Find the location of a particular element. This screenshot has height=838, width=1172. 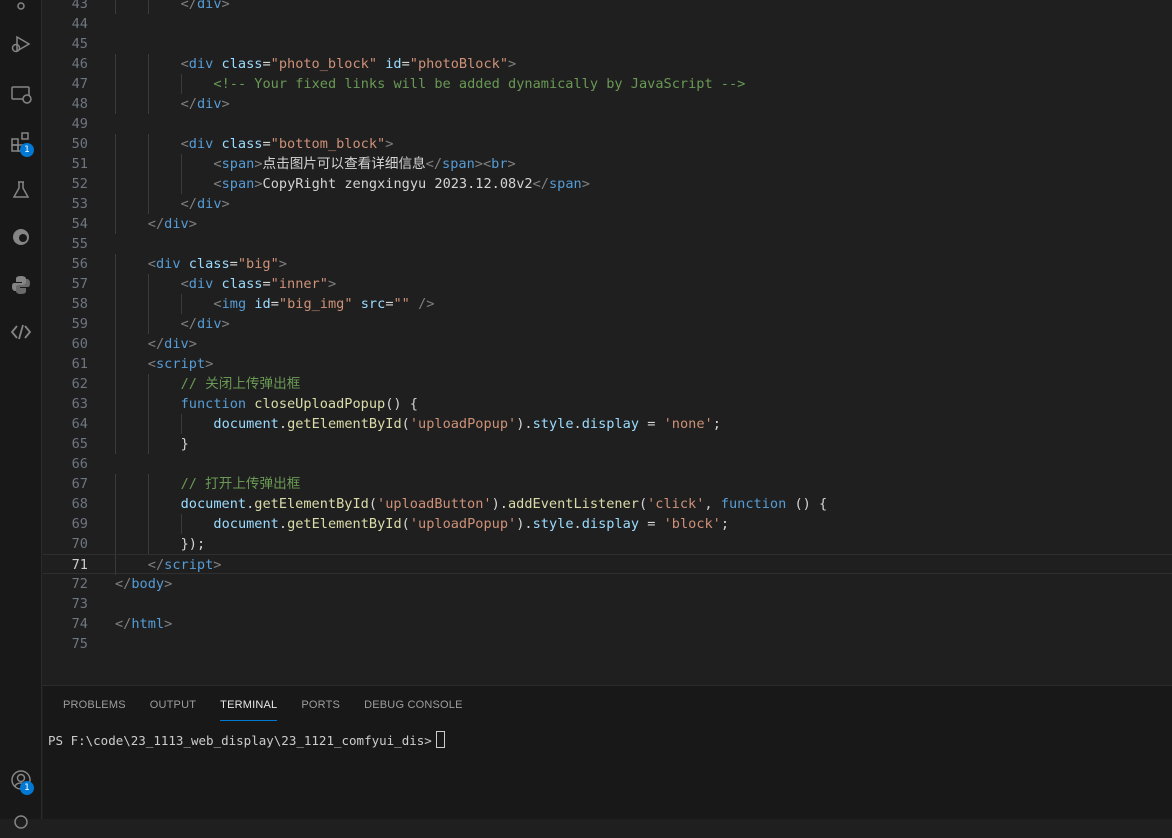

code-line: 57 <div class="inner"> is located at coordinates (607, 284).